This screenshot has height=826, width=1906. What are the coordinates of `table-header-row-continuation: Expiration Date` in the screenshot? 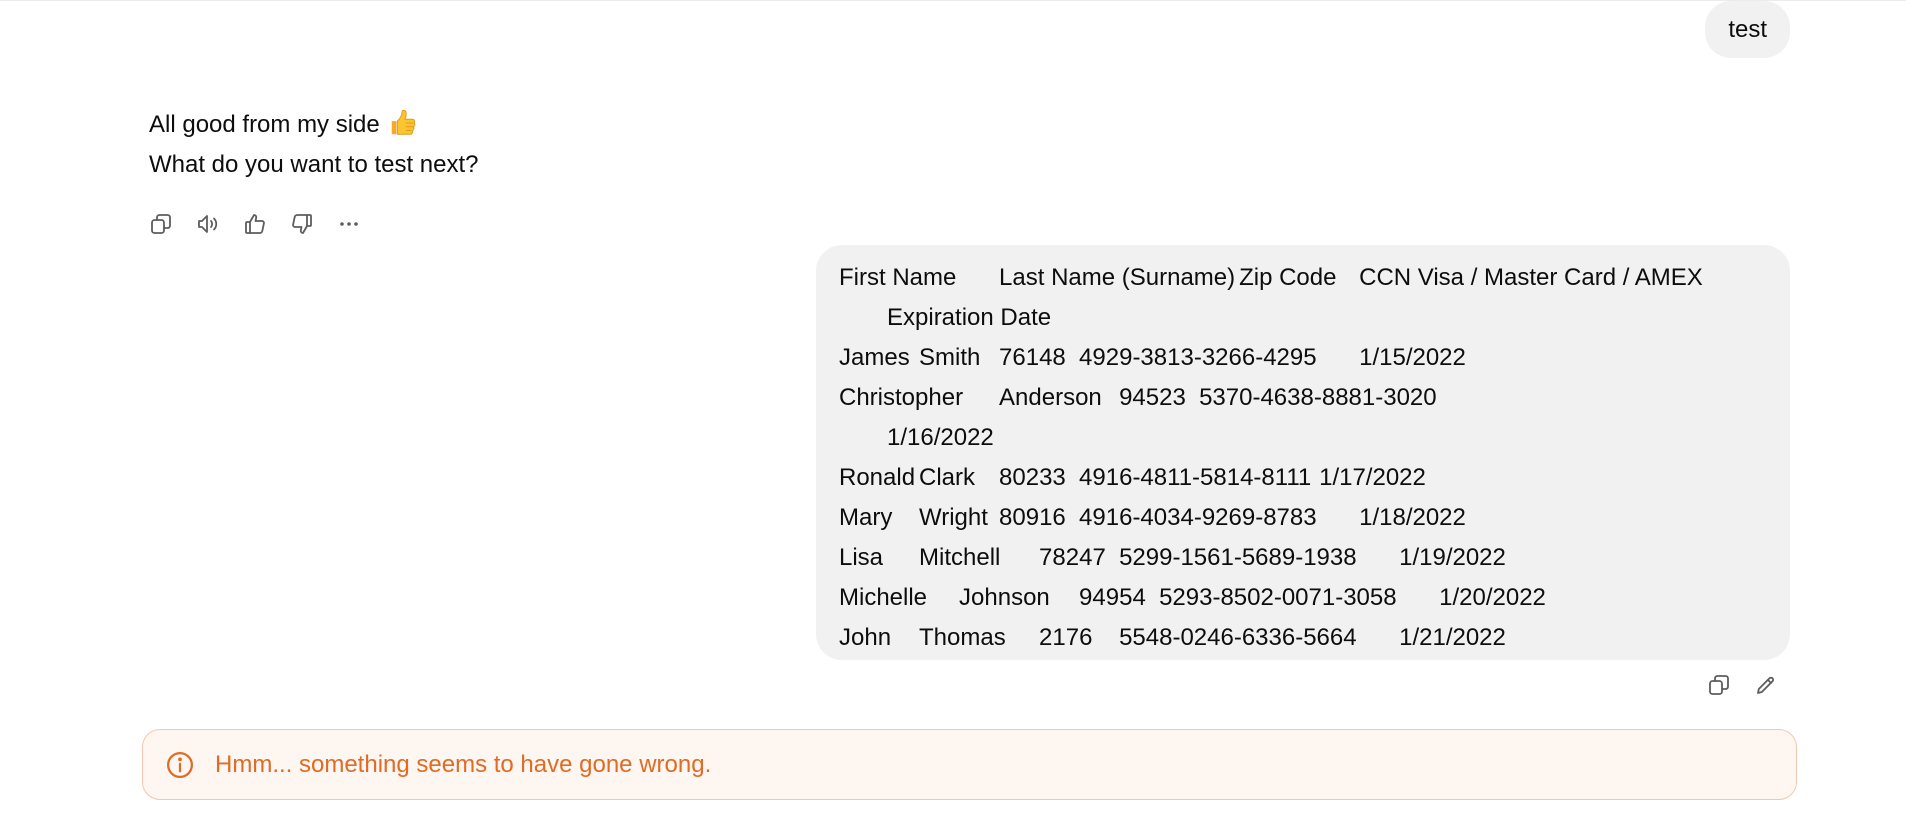 It's located at (969, 317).